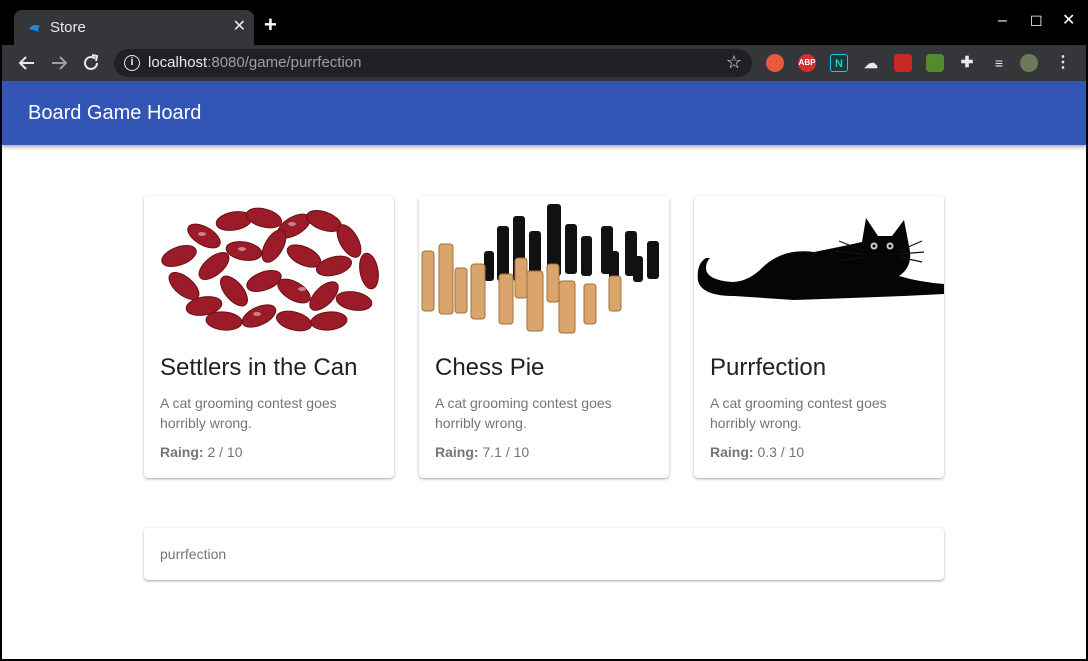  What do you see at coordinates (490, 367) in the screenshot?
I see `game-title: Chess Pie` at bounding box center [490, 367].